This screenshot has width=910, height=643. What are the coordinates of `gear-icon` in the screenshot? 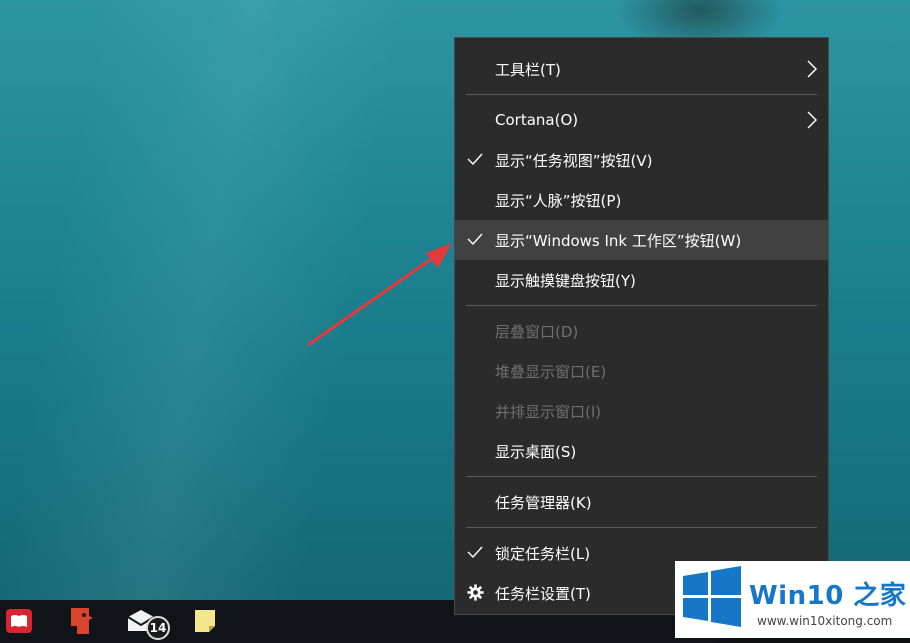 It's located at (475, 594).